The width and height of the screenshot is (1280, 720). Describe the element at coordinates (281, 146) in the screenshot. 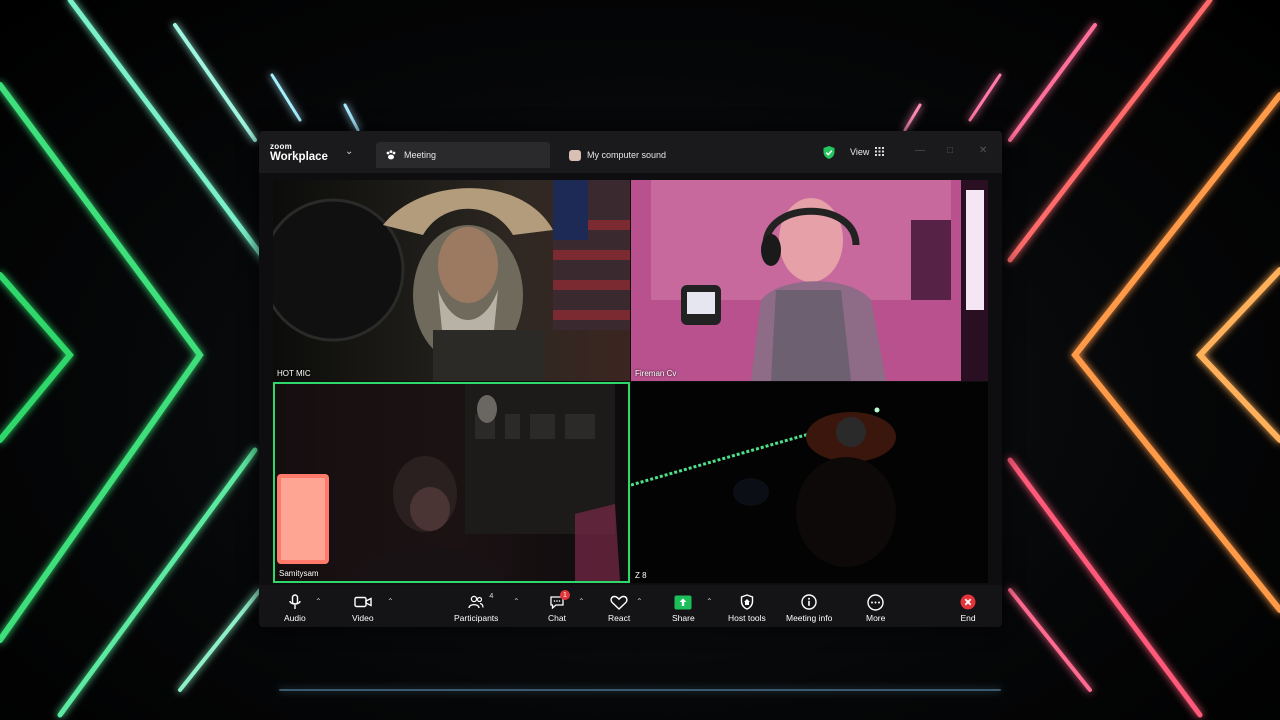

I see `brand-small-text: zoom` at that location.